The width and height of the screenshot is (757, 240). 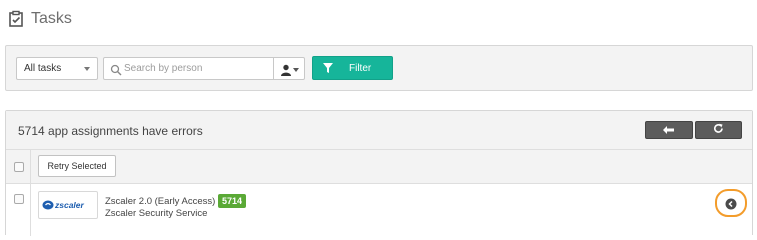 I want to click on zscaler-logo: zscaler, so click(x=63, y=205).